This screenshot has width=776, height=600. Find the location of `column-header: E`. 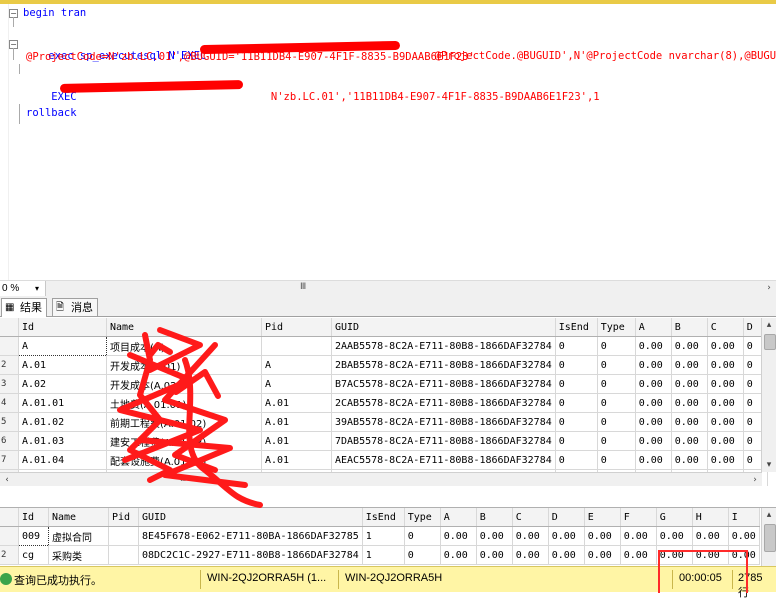

column-header: E is located at coordinates (602, 517).